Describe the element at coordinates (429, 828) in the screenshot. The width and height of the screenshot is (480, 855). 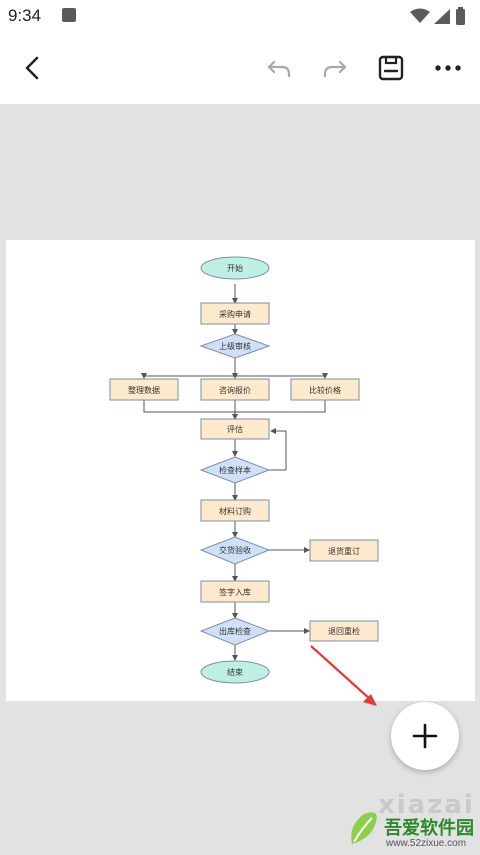
I see `watermark-title: 吾爱软件园` at that location.